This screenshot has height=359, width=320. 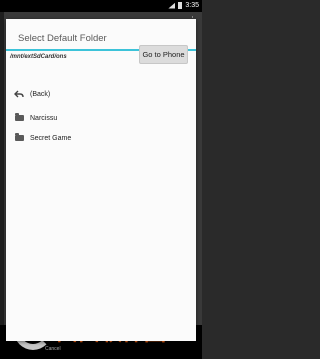 What do you see at coordinates (40, 94) in the screenshot?
I see `list-item-label: (Back)` at bounding box center [40, 94].